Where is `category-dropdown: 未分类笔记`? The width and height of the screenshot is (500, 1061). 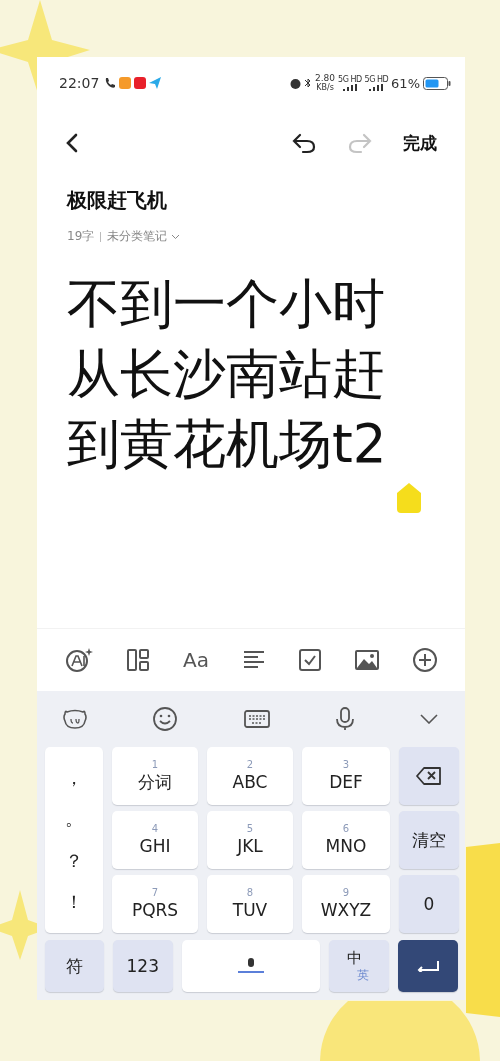 category-dropdown: 未分类笔记 is located at coordinates (144, 236).